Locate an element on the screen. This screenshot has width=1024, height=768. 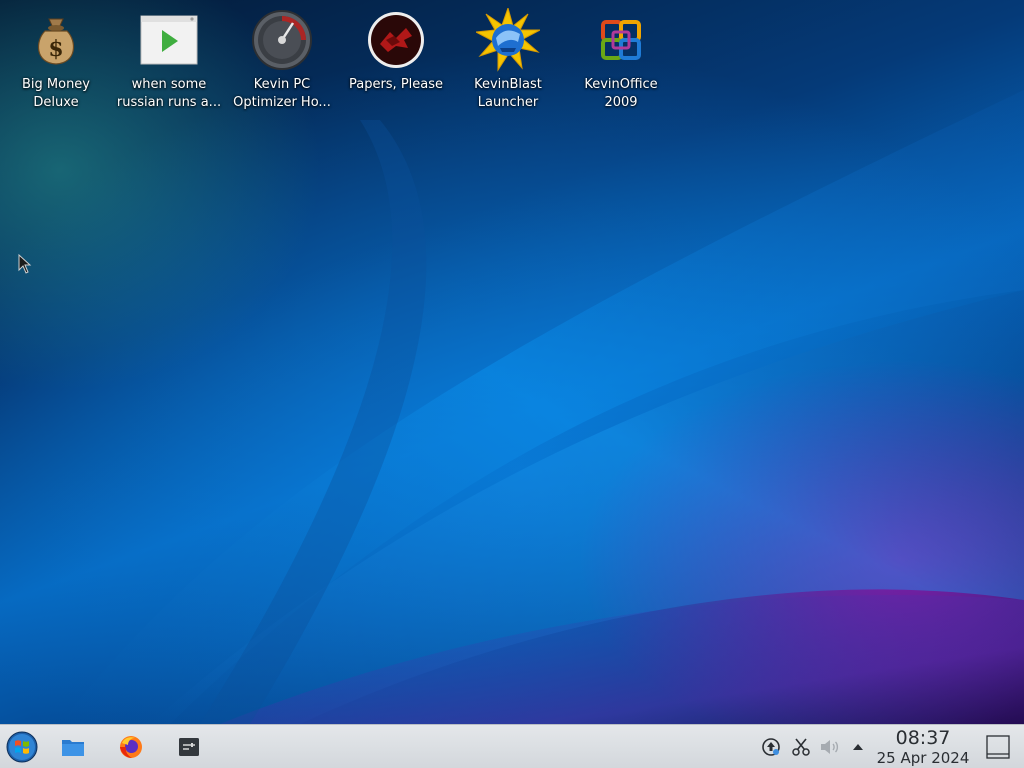
globe-starburst-icon is located at coordinates (508, 40).